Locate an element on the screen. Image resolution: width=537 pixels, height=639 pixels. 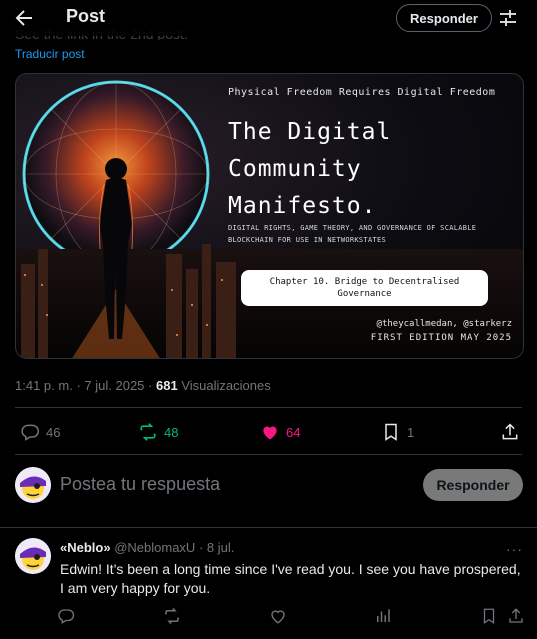
image-edition: FIRST EDITION MAY 2025 is located at coordinates (441, 338).